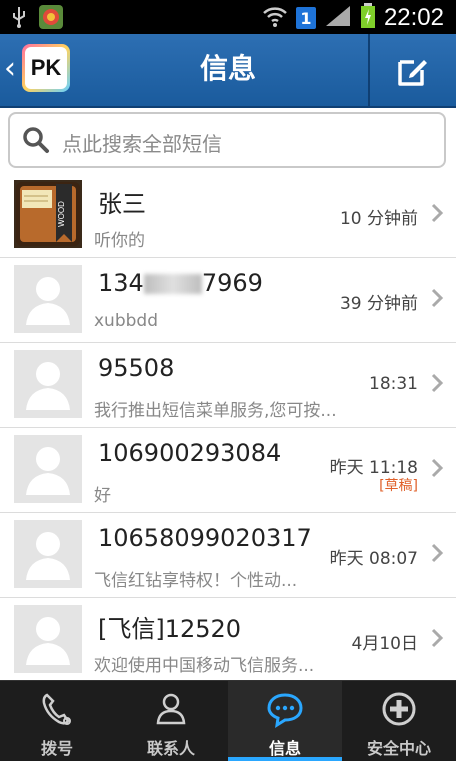  What do you see at coordinates (393, 384) in the screenshot?
I see `message-time: 18:31` at bounding box center [393, 384].